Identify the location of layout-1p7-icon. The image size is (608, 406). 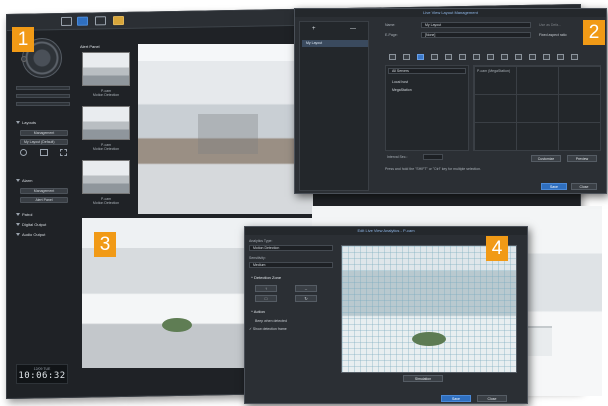
(462, 57).